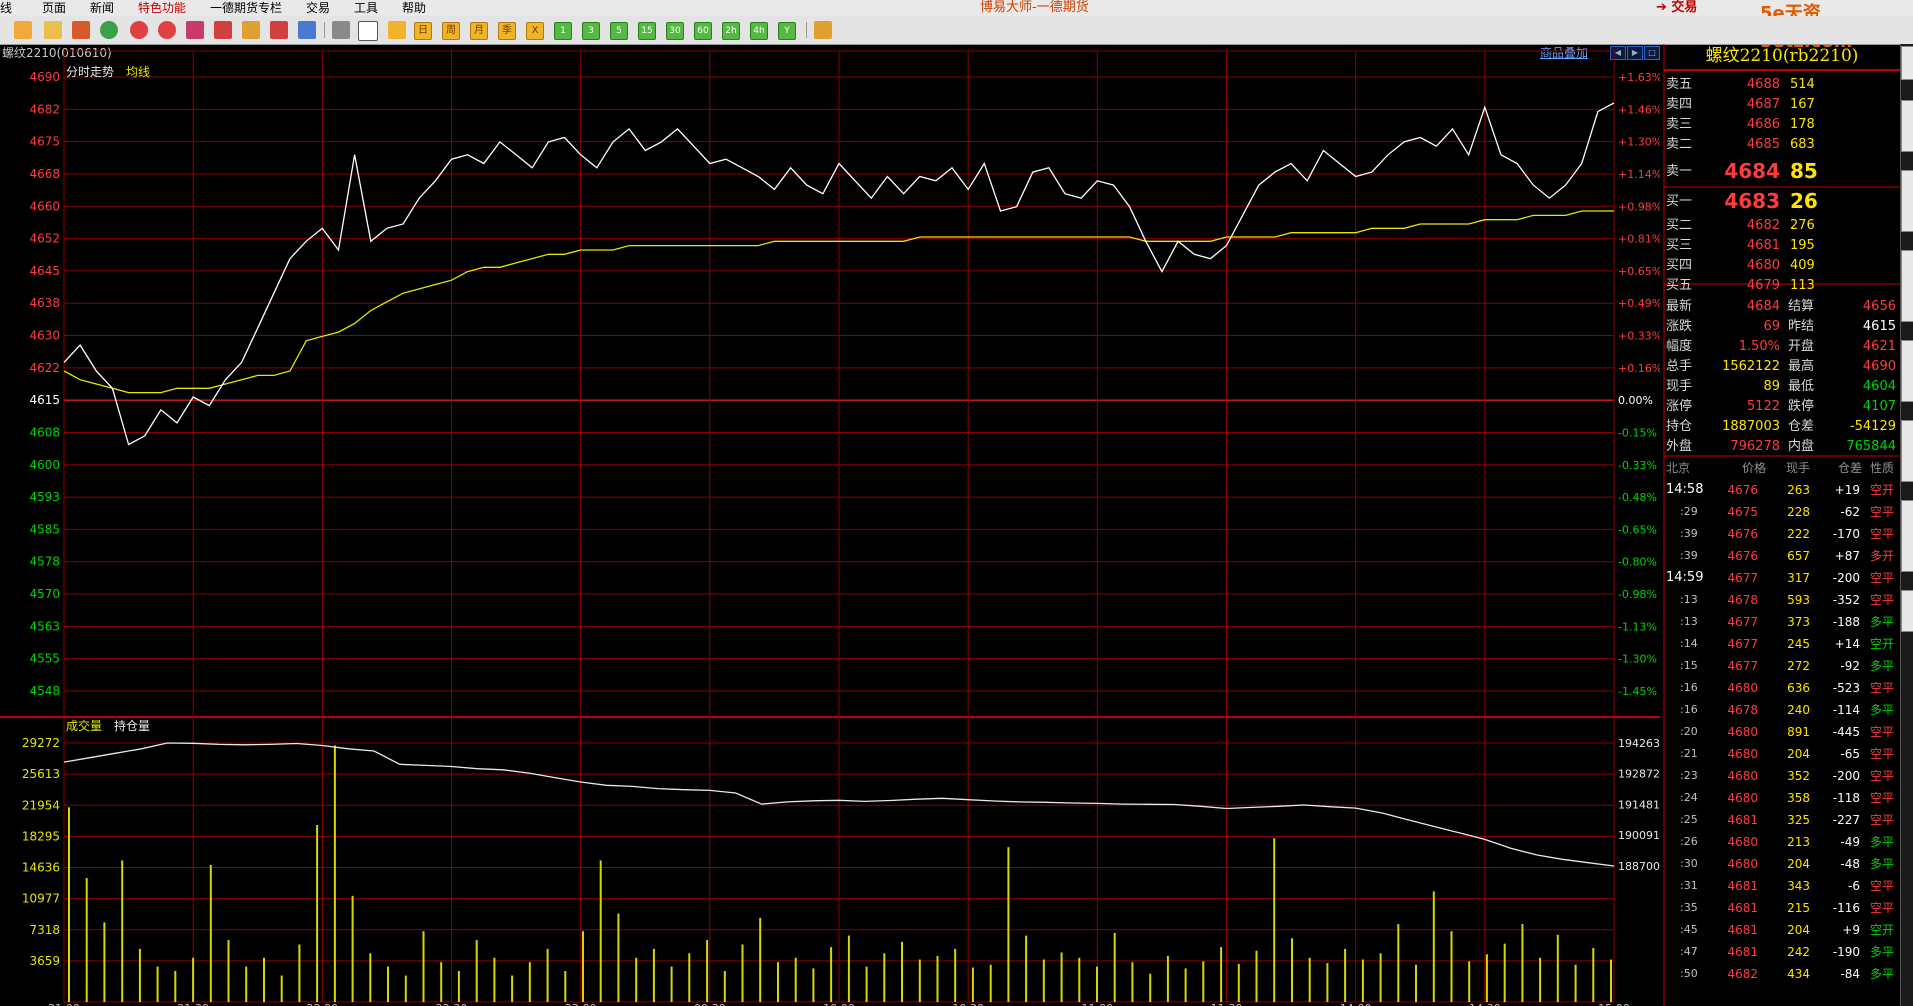  What do you see at coordinates (1782, 866) in the screenshot?
I see `tick-row: :30 4680 204 -48 多平` at bounding box center [1782, 866].